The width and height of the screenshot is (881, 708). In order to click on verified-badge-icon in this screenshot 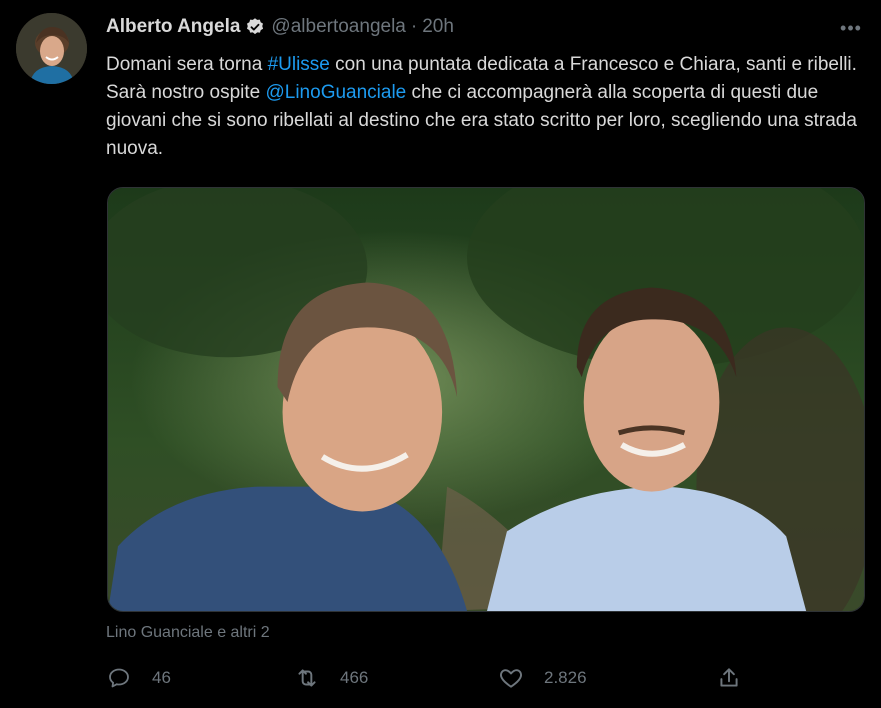, I will do `click(255, 27)`.